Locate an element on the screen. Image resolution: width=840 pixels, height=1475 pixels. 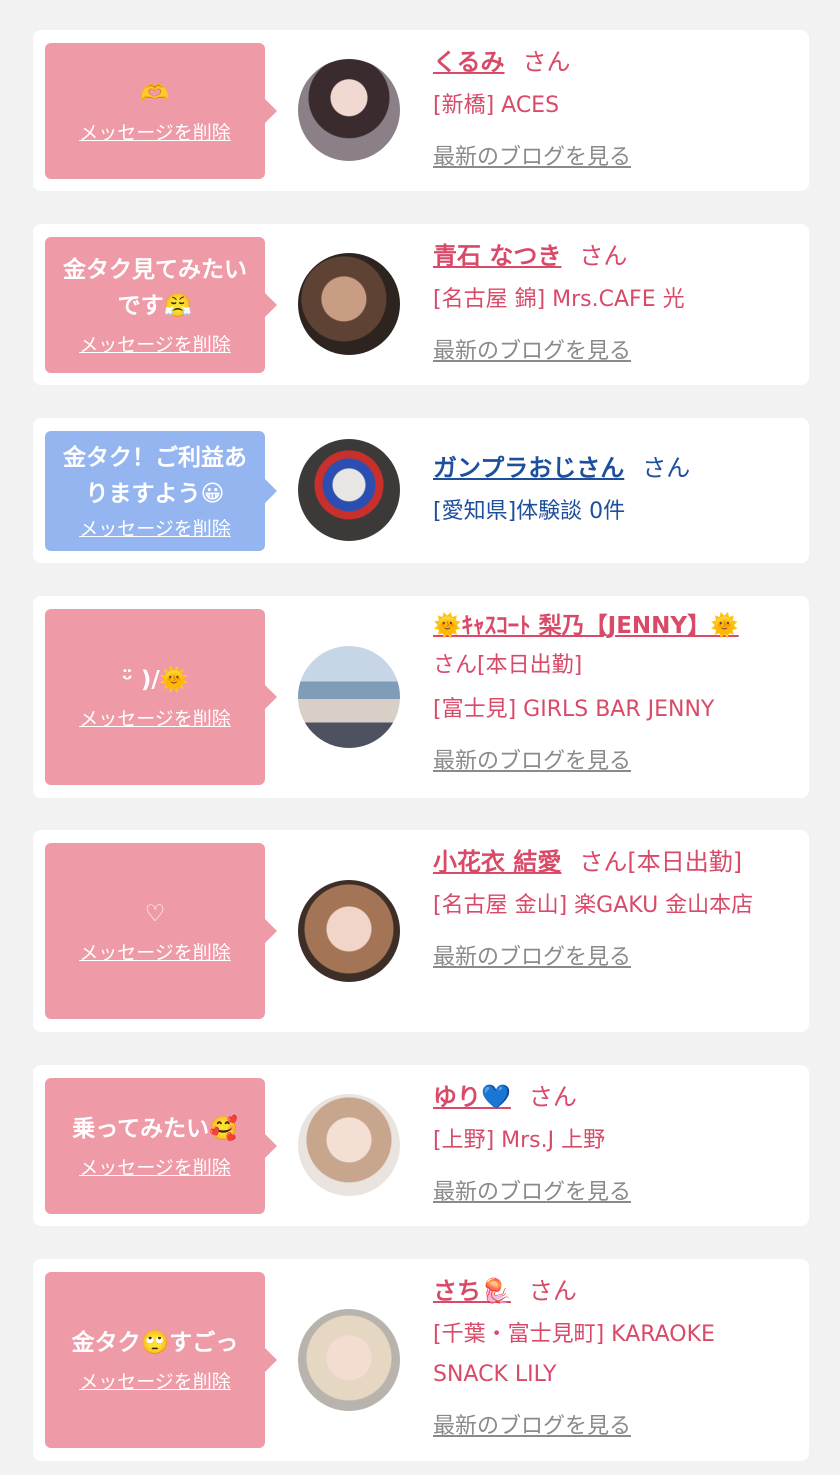
message-bubble: 金タク！ご利益ありますよう😀 メッセージを削除 is located at coordinates (161, 491).